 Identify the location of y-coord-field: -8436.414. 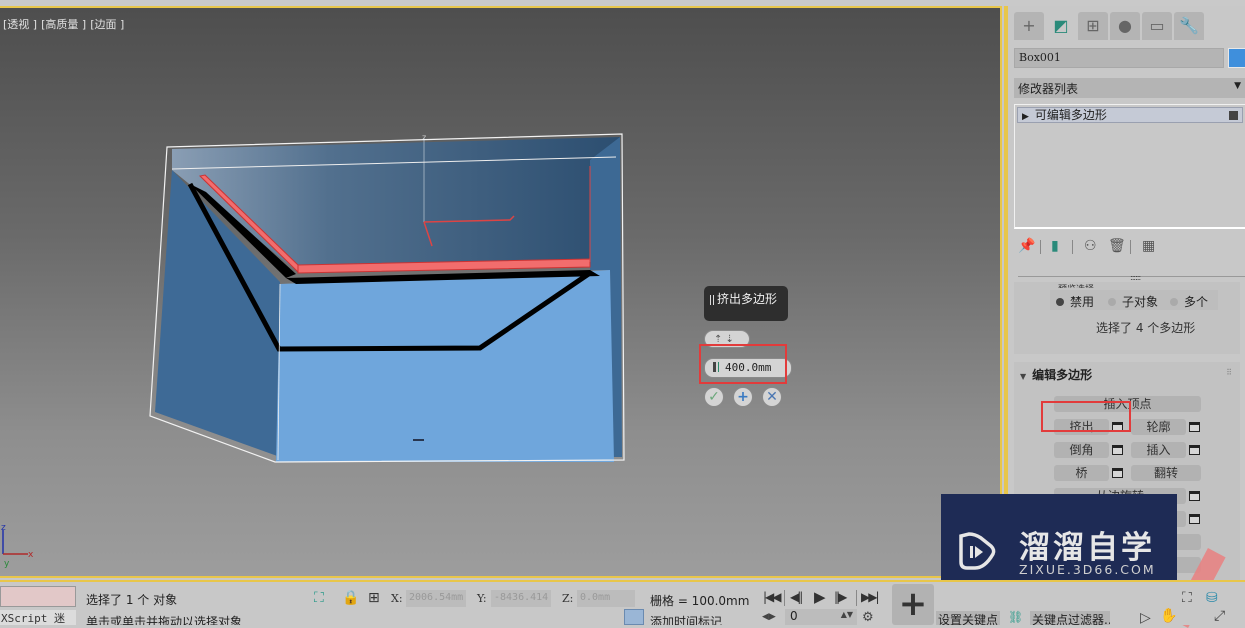
(521, 598).